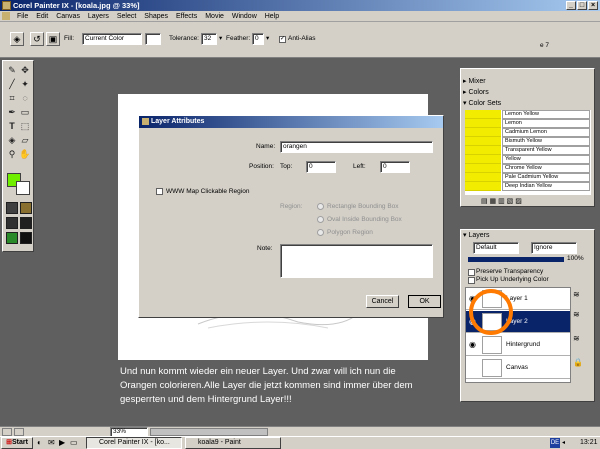 This screenshot has width=600, height=449. What do you see at coordinates (527, 81) in the screenshot?
I see `mixer-panel-header: ▸ Mixer` at bounding box center [527, 81].